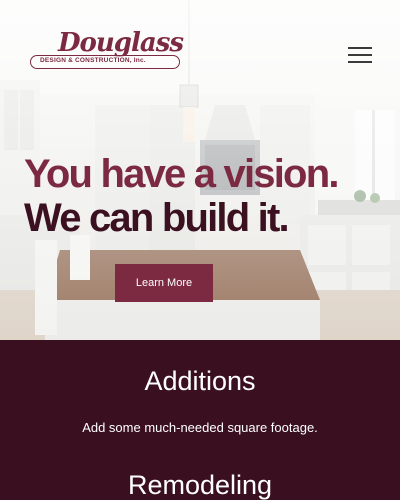 Image resolution: width=400 pixels, height=500 pixels. Describe the element at coordinates (121, 43) in the screenshot. I see `logo-script-text: Douglass` at that location.